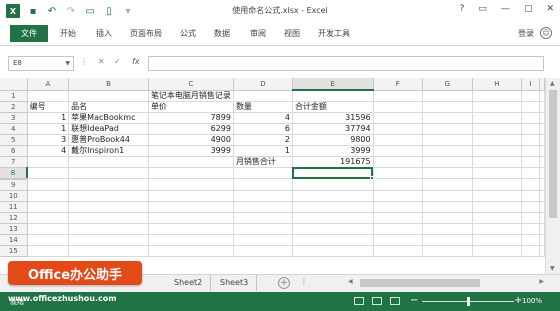 The image size is (560, 311). Describe the element at coordinates (553, 154) in the screenshot. I see `vertical-scroll-thumb` at that location.